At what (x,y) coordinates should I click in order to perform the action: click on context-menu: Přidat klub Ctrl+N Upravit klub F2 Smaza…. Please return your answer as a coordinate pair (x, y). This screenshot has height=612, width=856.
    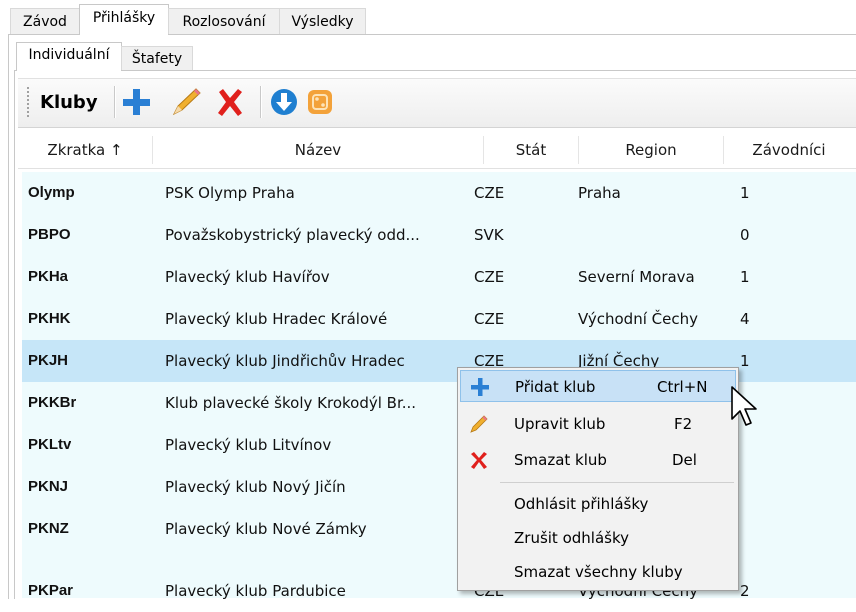
    Looking at the image, I should click on (598, 479).